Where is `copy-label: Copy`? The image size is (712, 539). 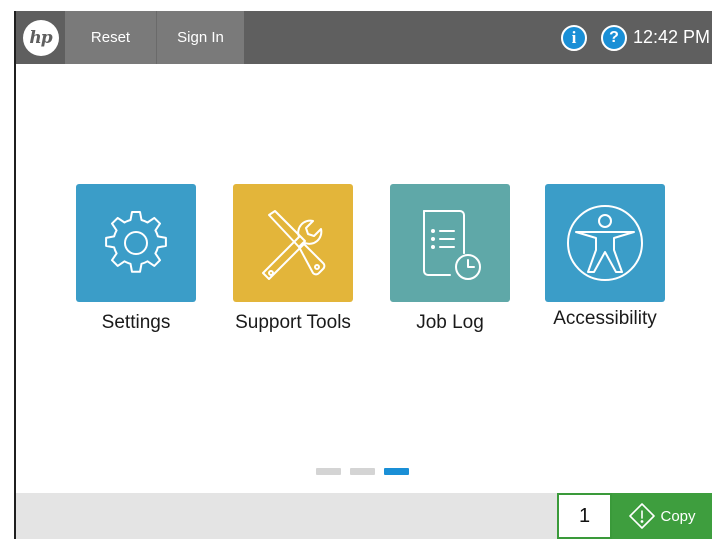
copy-label: Copy is located at coordinates (678, 516).